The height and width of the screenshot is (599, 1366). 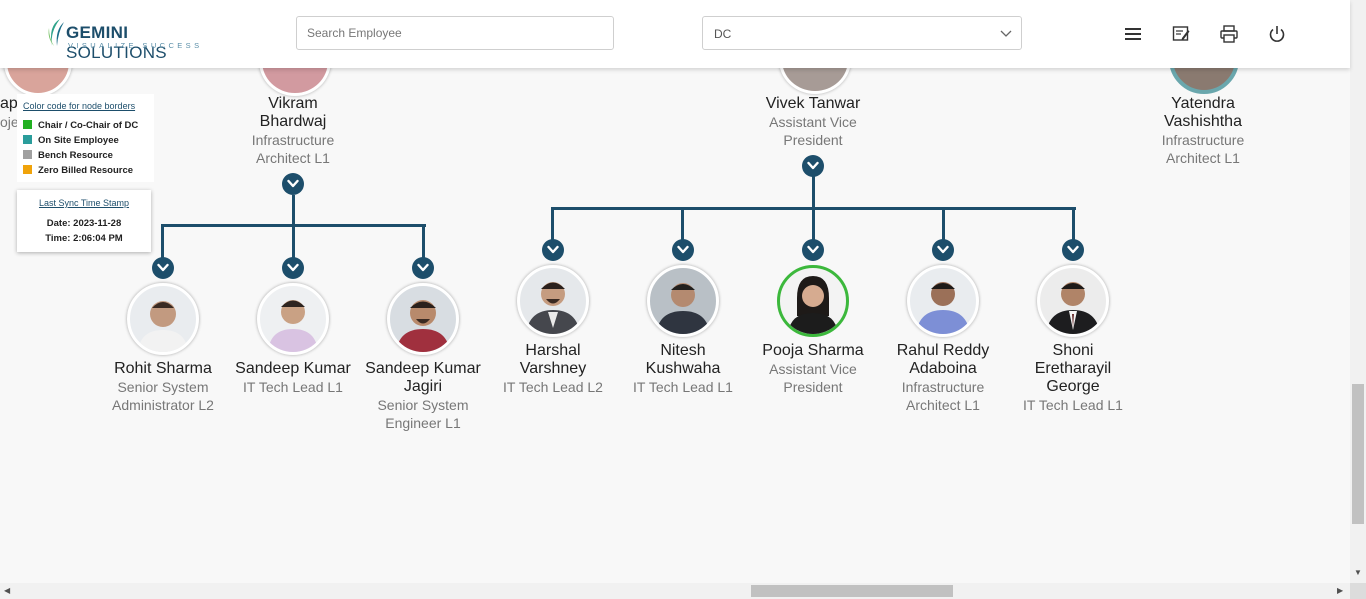 What do you see at coordinates (682, 224) in the screenshot?
I see `connector-vivek-drop2` at bounding box center [682, 224].